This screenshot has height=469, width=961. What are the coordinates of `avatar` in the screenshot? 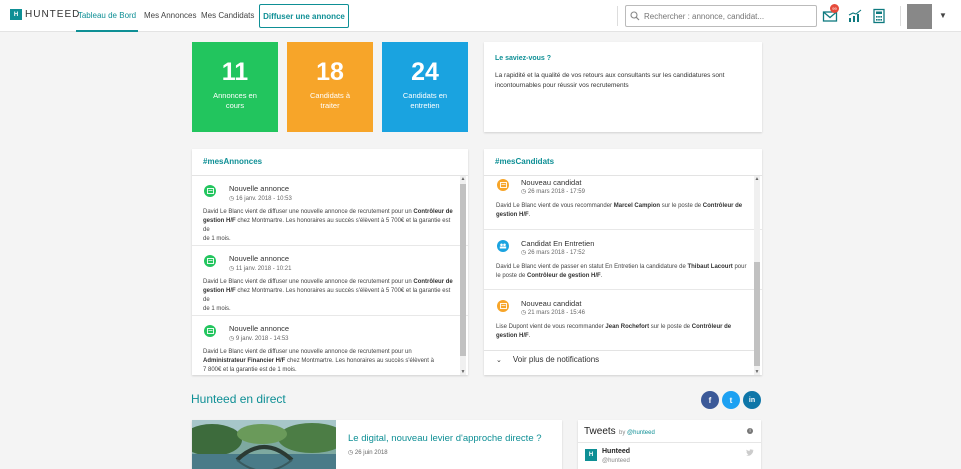 It's located at (919, 16).